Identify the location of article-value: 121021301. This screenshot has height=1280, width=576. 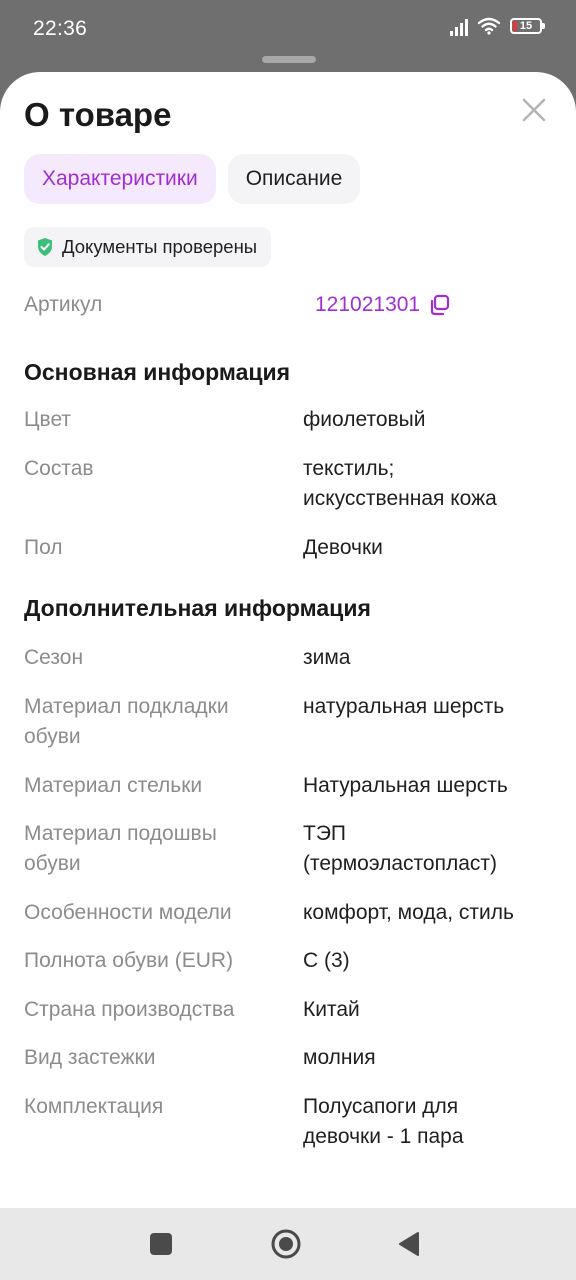
(368, 304).